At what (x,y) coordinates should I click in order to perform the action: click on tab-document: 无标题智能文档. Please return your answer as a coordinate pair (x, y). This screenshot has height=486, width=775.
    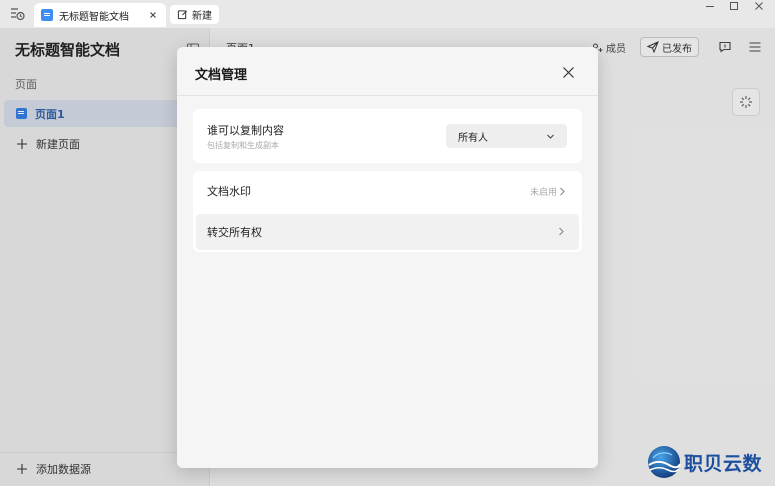
    Looking at the image, I should click on (100, 15).